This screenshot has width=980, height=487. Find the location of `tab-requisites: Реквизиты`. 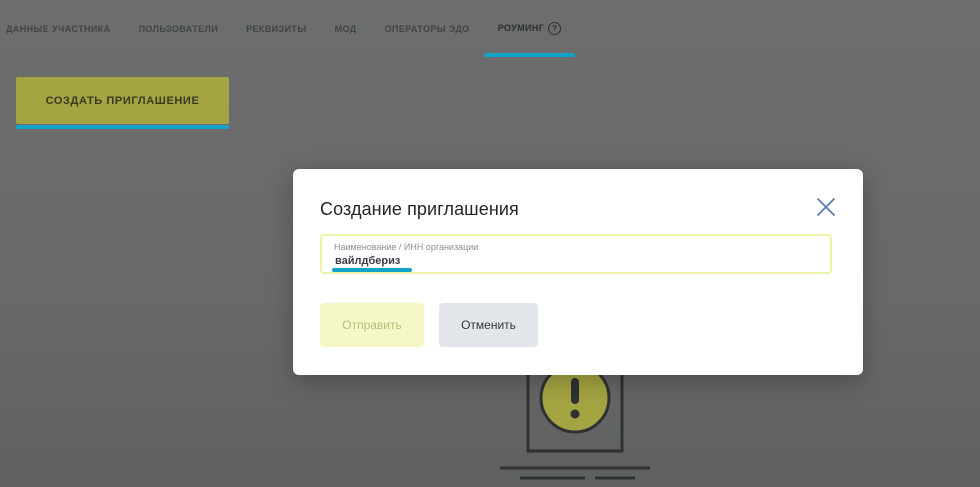

tab-requisites: Реквизиты is located at coordinates (276, 32).